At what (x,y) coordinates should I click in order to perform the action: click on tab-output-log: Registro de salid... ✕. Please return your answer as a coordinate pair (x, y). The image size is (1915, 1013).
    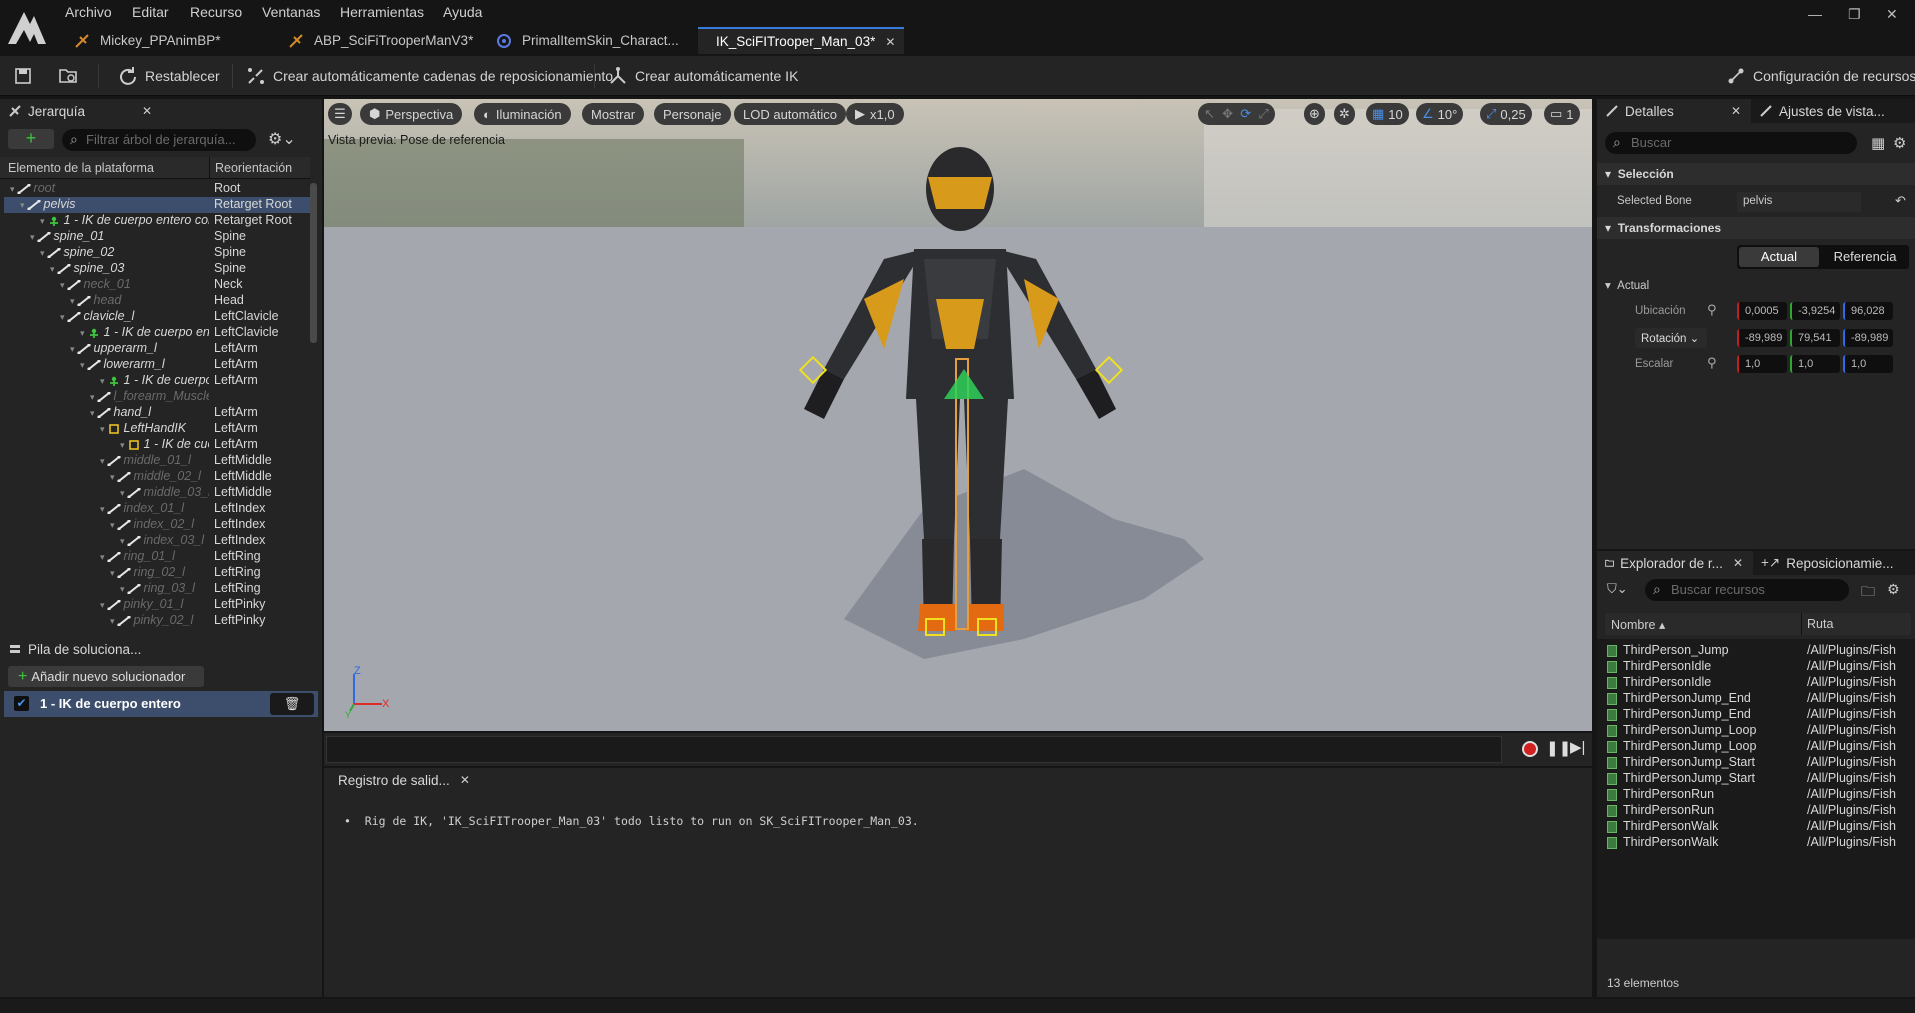
    Looking at the image, I should click on (400, 780).